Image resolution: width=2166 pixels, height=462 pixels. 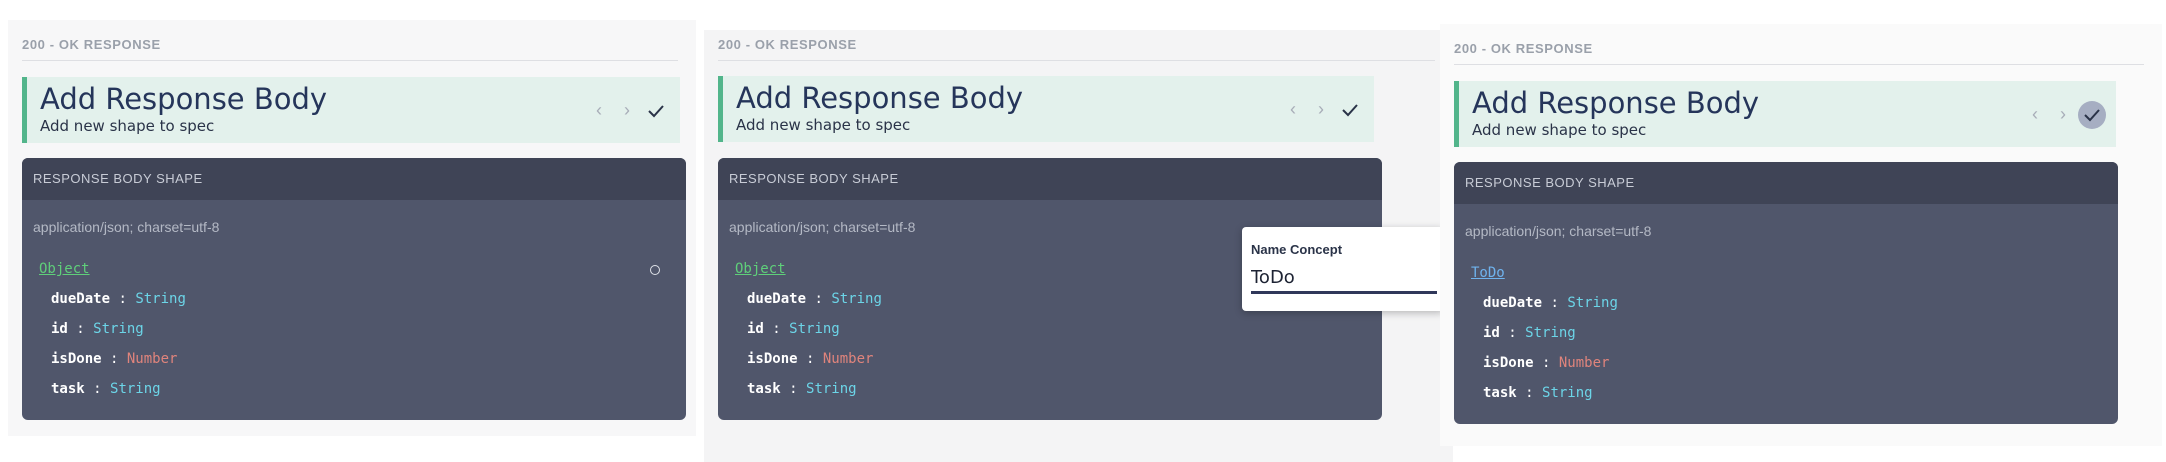 I want to click on name-concept-input, so click(x=1344, y=278).